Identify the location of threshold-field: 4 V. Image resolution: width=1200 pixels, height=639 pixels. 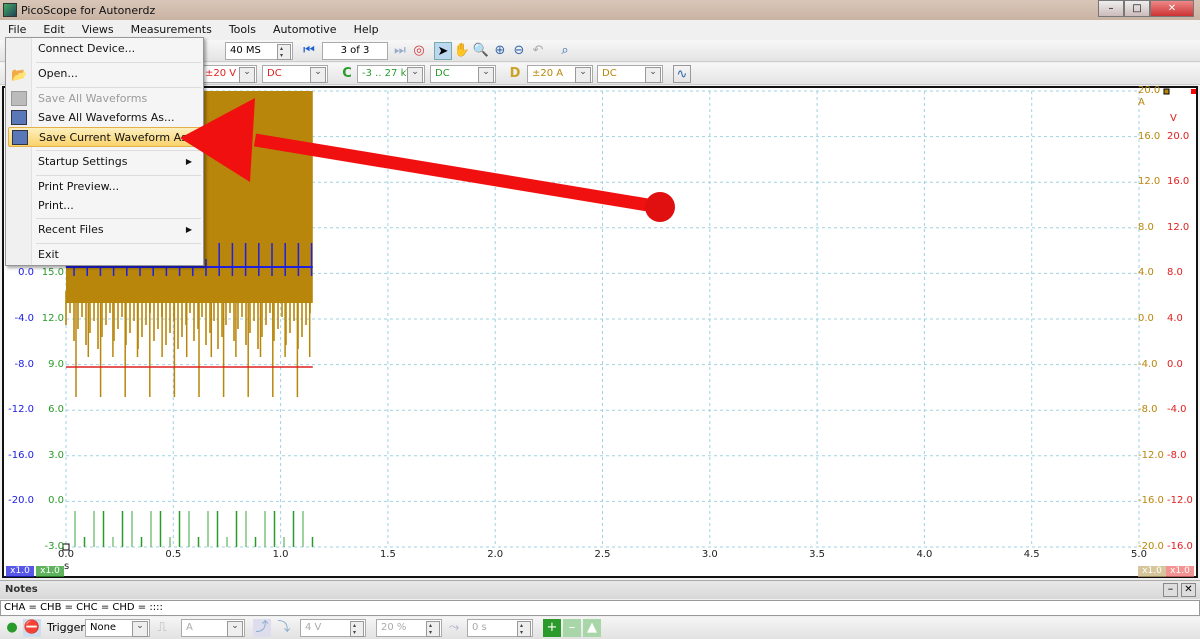
(333, 628).